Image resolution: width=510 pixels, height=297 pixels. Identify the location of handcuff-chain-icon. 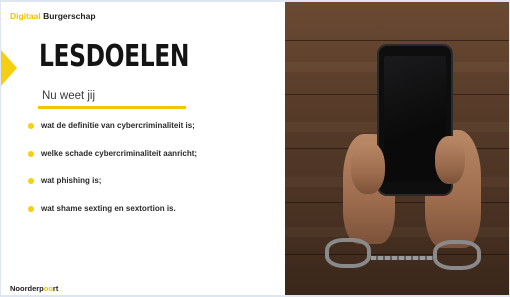
(402, 258).